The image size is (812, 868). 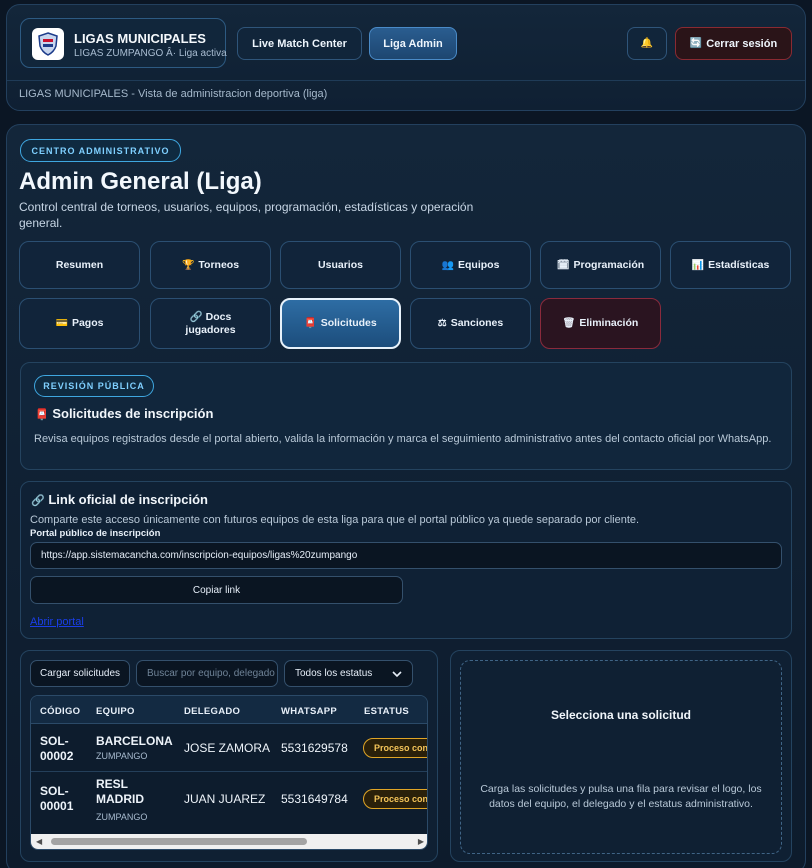 I want to click on load-requests-button: Cargar solicitudes, so click(x=80, y=673).